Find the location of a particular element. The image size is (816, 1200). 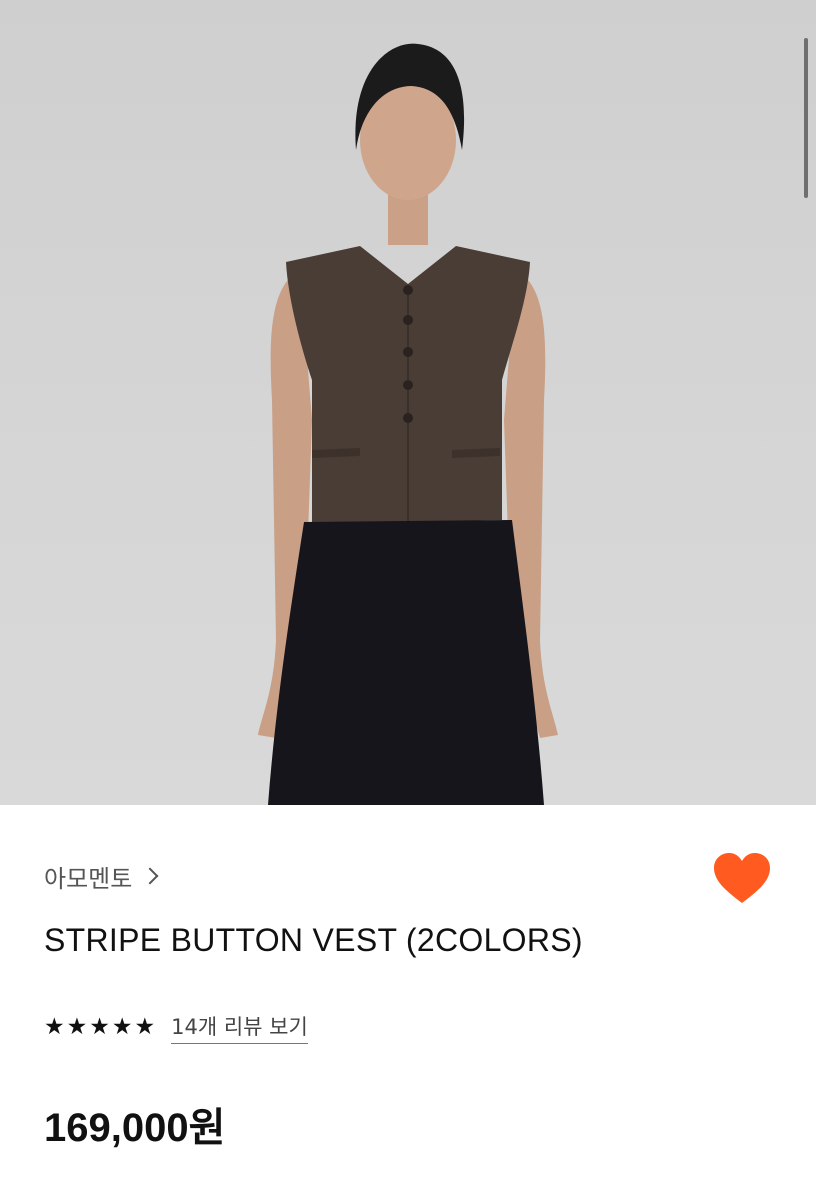

brand-link: 아모멘토 is located at coordinates (101, 877).